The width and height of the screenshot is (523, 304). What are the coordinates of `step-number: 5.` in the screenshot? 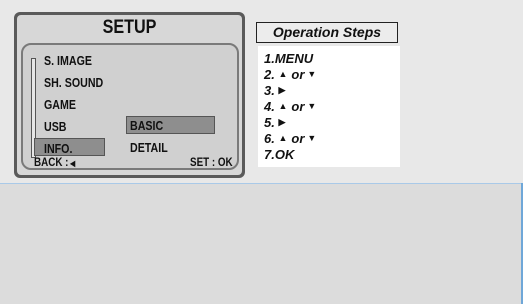 It's located at (269, 122).